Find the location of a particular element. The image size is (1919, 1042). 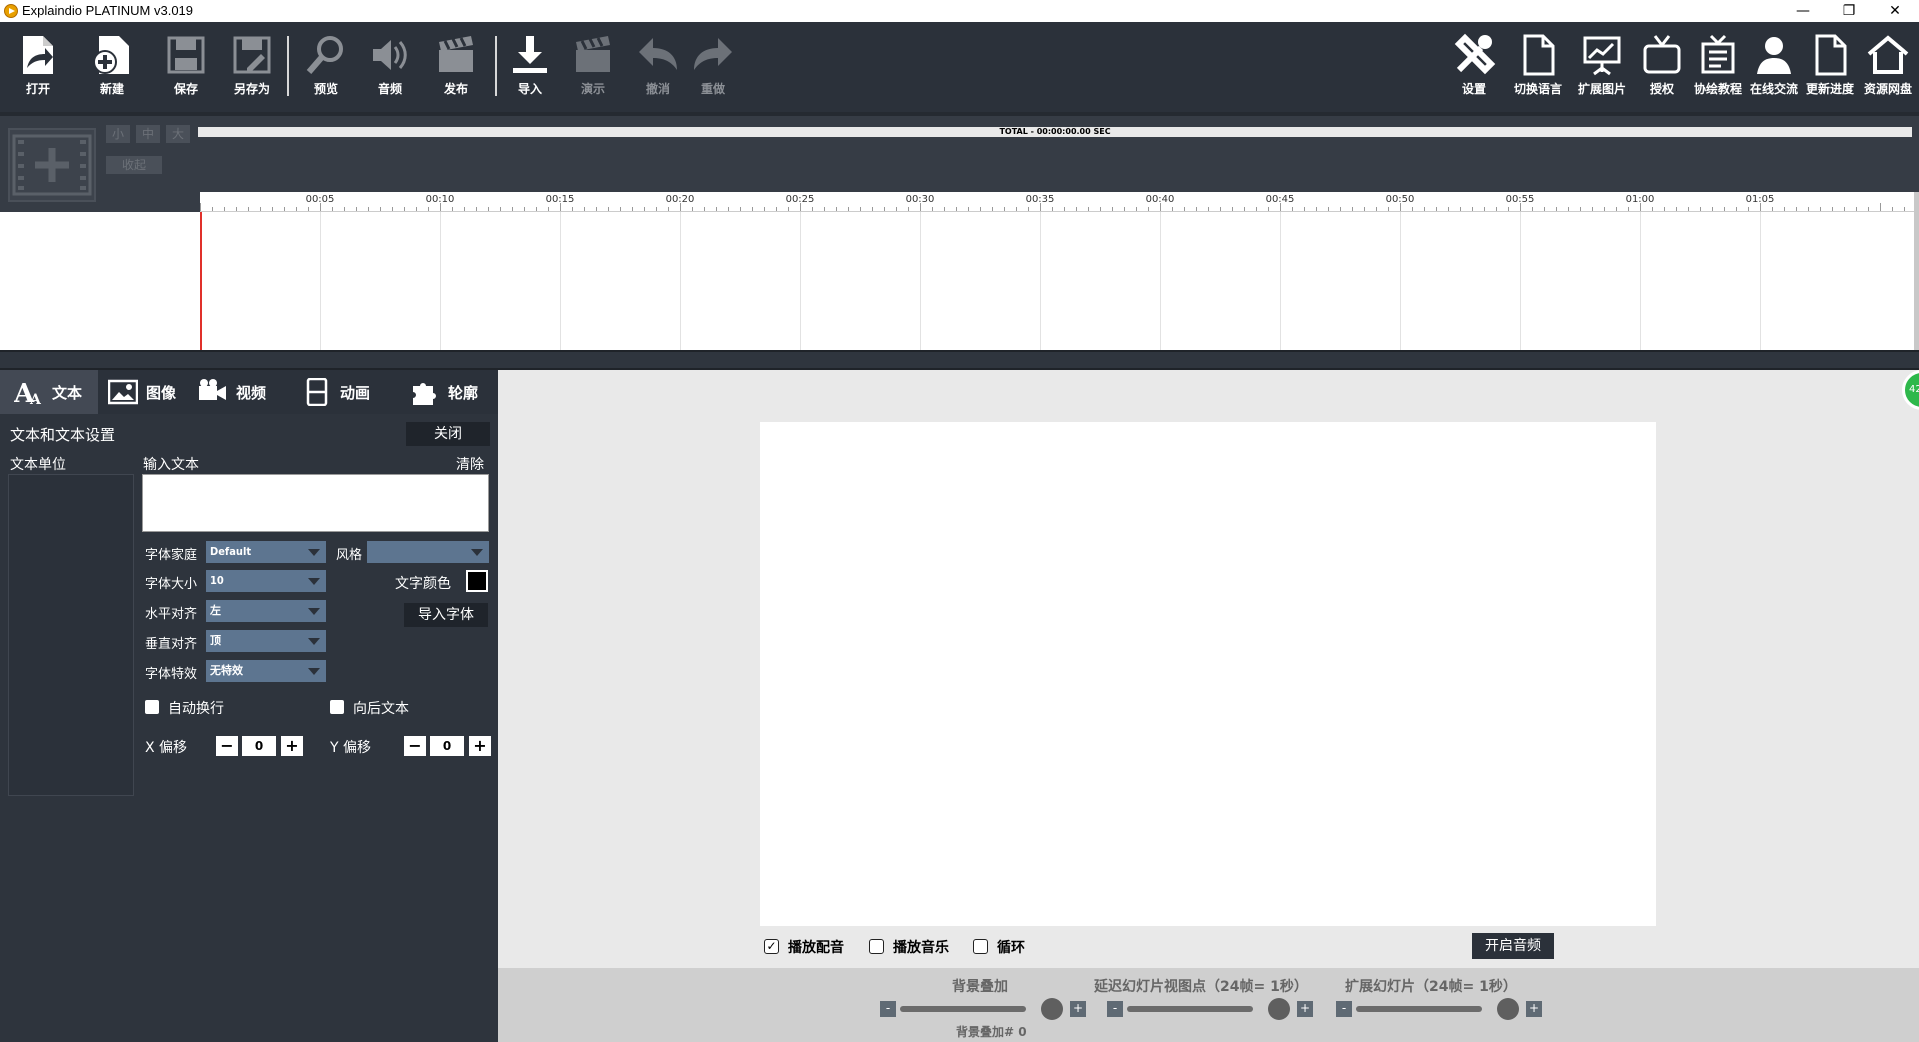

settings-label: 设置 is located at coordinates (1473, 89).